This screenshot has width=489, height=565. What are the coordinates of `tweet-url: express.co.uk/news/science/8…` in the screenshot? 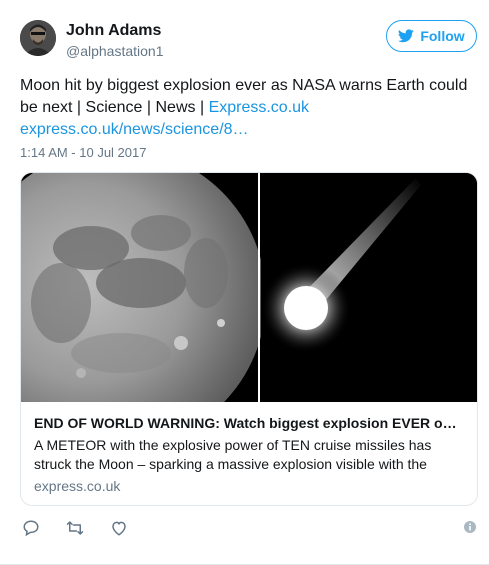 It's located at (134, 129).